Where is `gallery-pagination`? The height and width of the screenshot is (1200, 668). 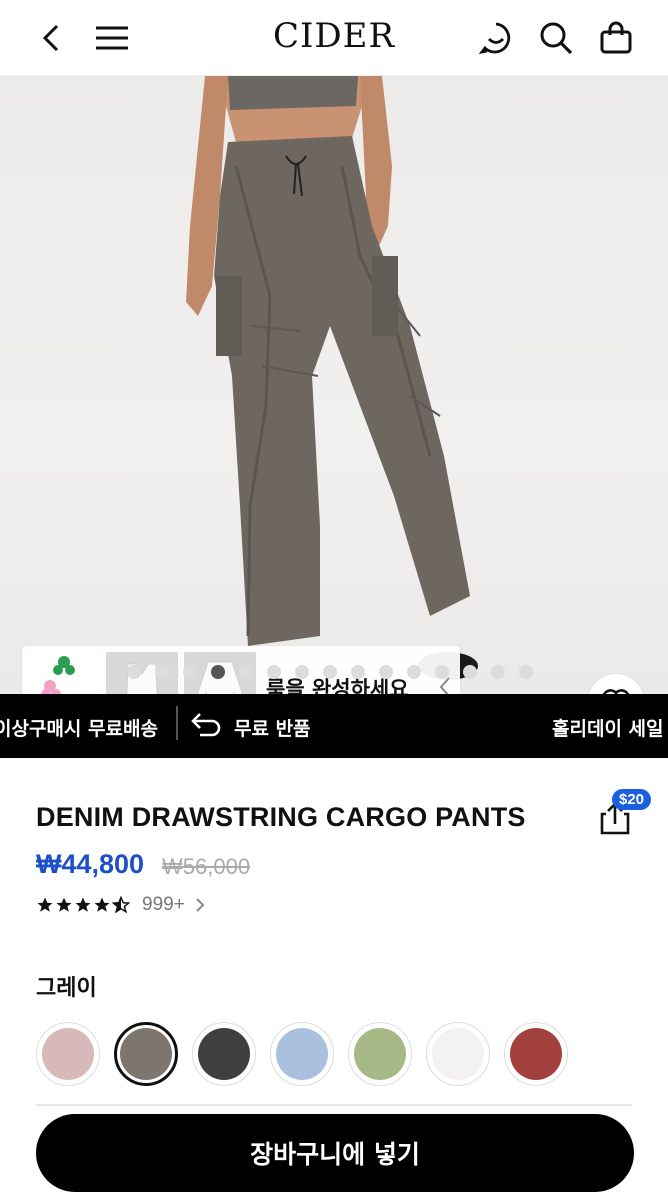 gallery-pagination is located at coordinates (330, 672).